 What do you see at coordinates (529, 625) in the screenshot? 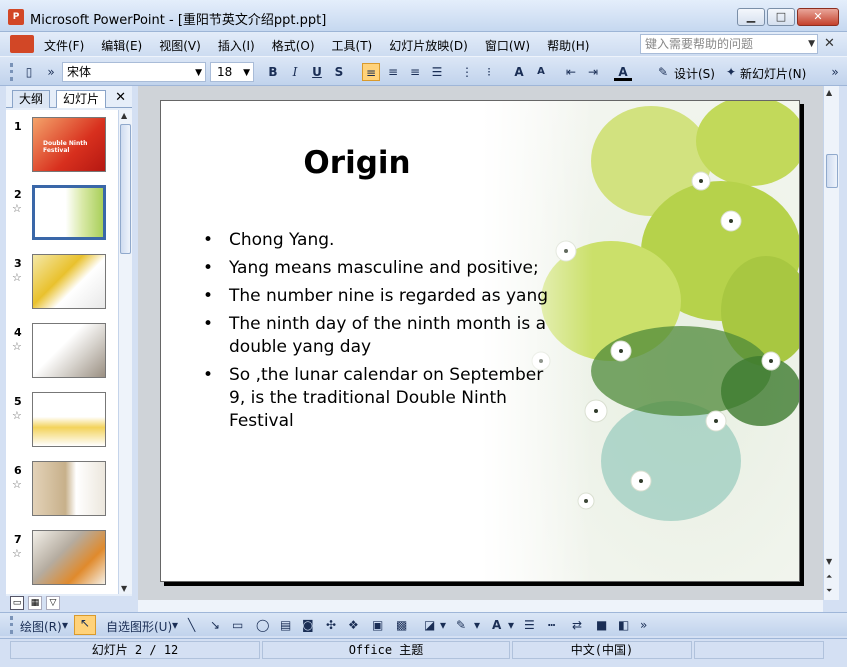
I see `line-style-icon: ☰` at bounding box center [529, 625].